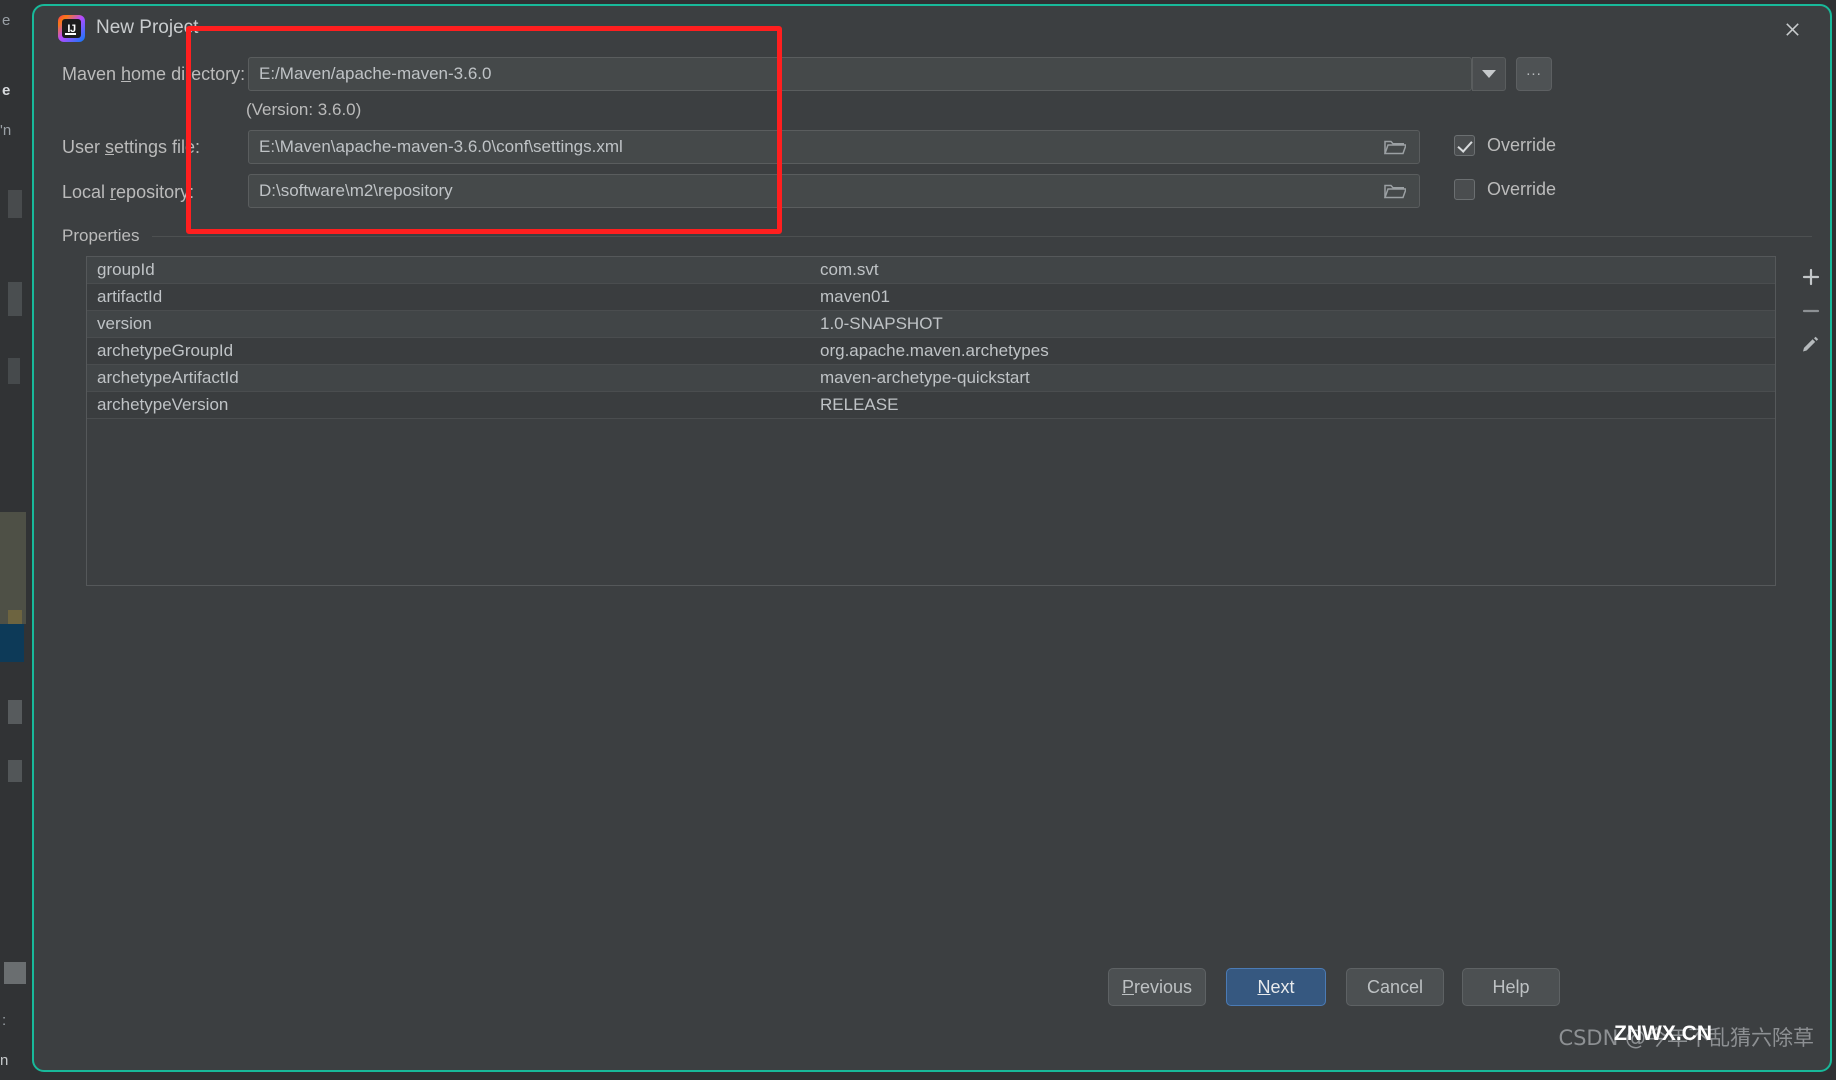  Describe the element at coordinates (131, 147) in the screenshot. I see `user-settings-label: User settings file:` at that location.